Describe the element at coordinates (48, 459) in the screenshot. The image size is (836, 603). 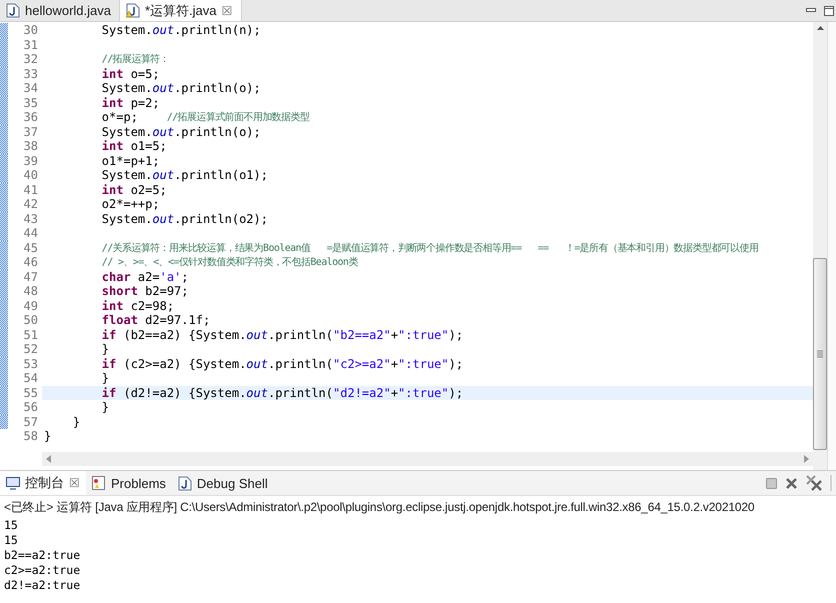
I see `scroll-left-icon` at that location.